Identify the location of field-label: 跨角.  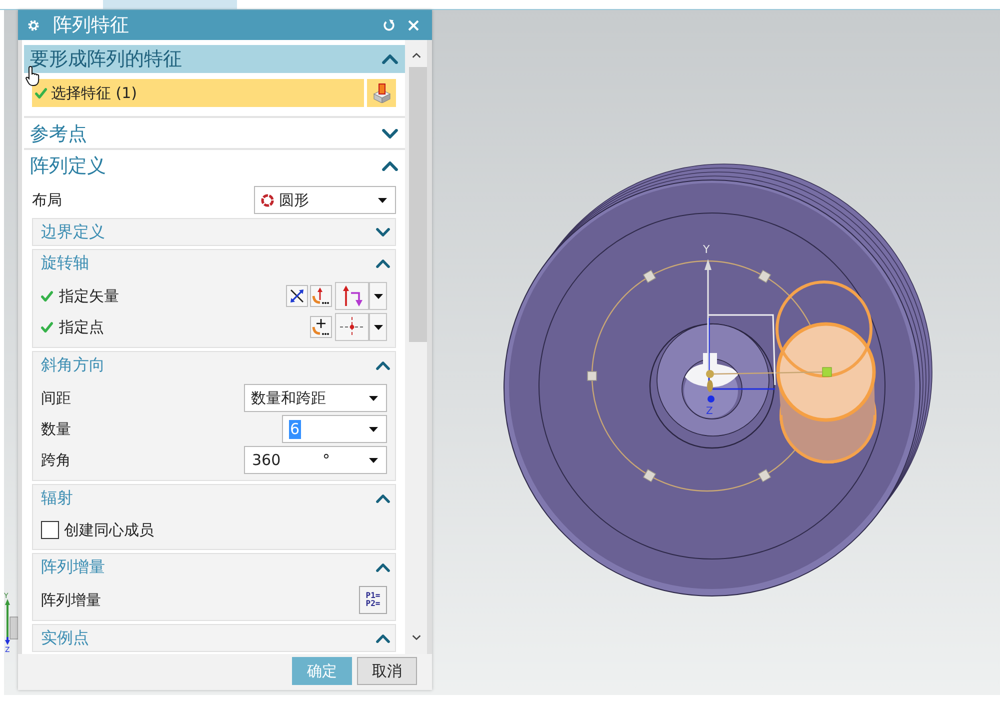
(56, 460).